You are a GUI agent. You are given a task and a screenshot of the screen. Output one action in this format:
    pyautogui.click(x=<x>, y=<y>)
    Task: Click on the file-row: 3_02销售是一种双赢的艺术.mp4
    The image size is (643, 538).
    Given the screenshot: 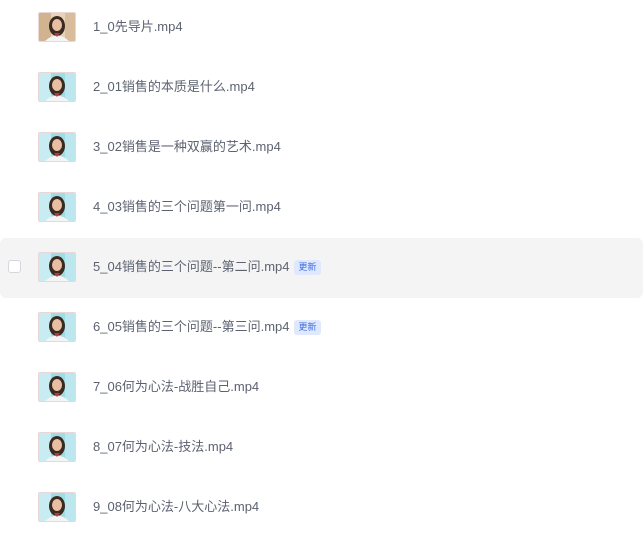 What is the action you would take?
    pyautogui.click(x=321, y=148)
    